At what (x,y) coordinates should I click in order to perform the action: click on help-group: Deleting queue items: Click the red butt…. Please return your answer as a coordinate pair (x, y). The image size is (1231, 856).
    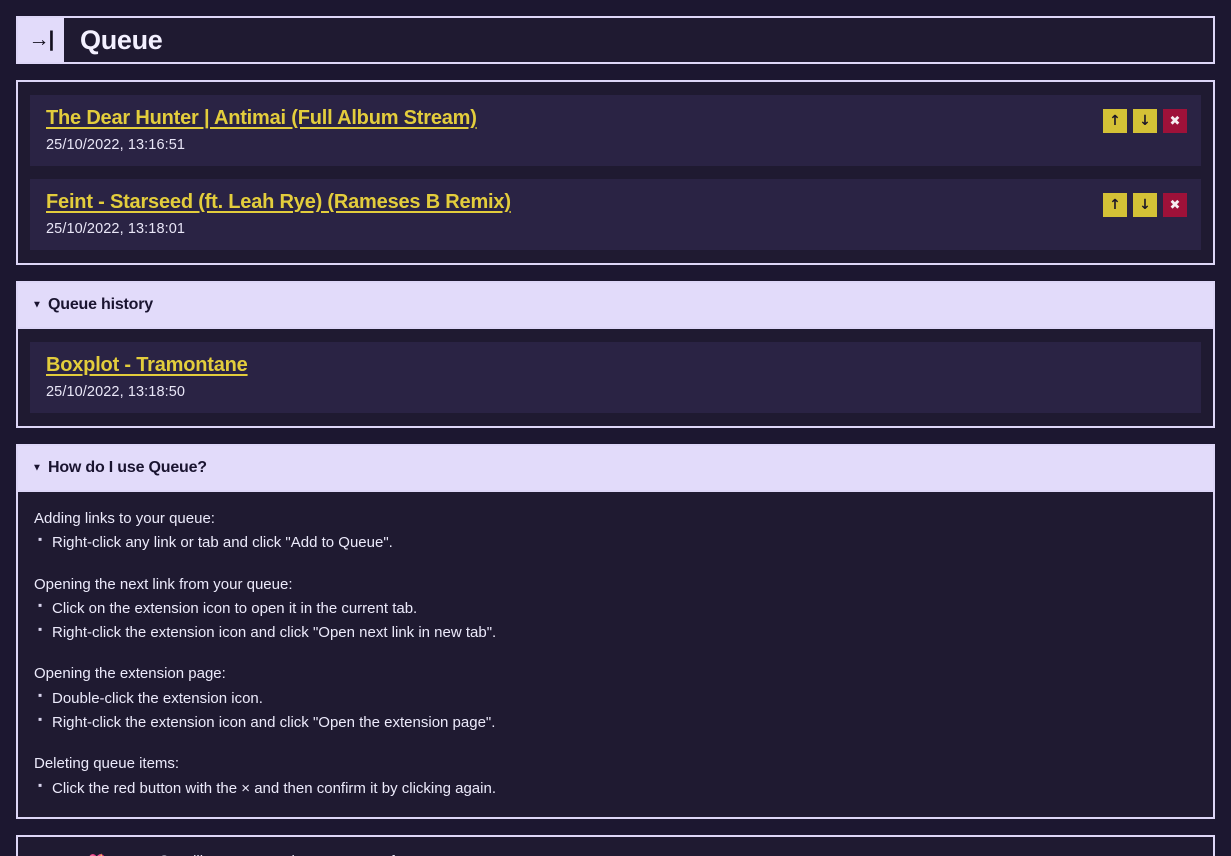
    Looking at the image, I should click on (615, 776).